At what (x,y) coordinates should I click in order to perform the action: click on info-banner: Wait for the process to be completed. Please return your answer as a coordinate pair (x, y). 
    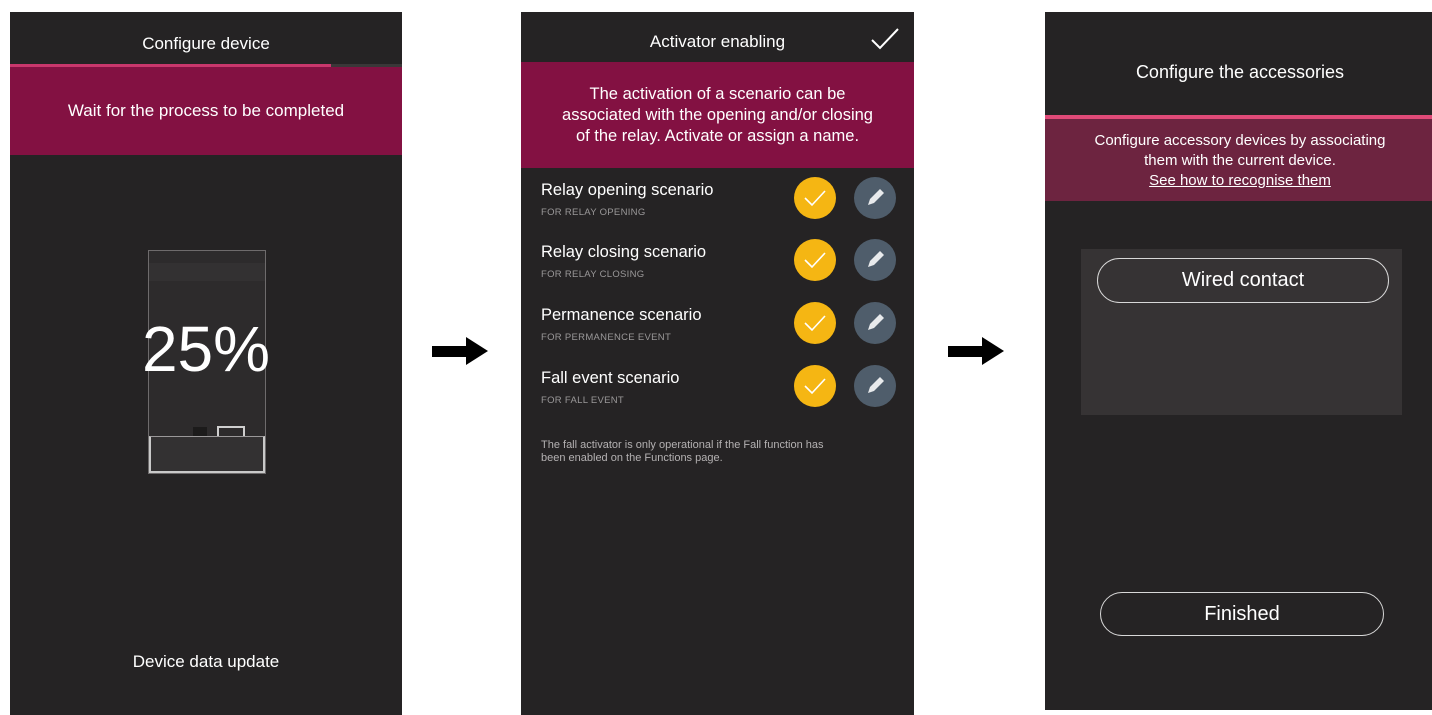
    Looking at the image, I should click on (206, 111).